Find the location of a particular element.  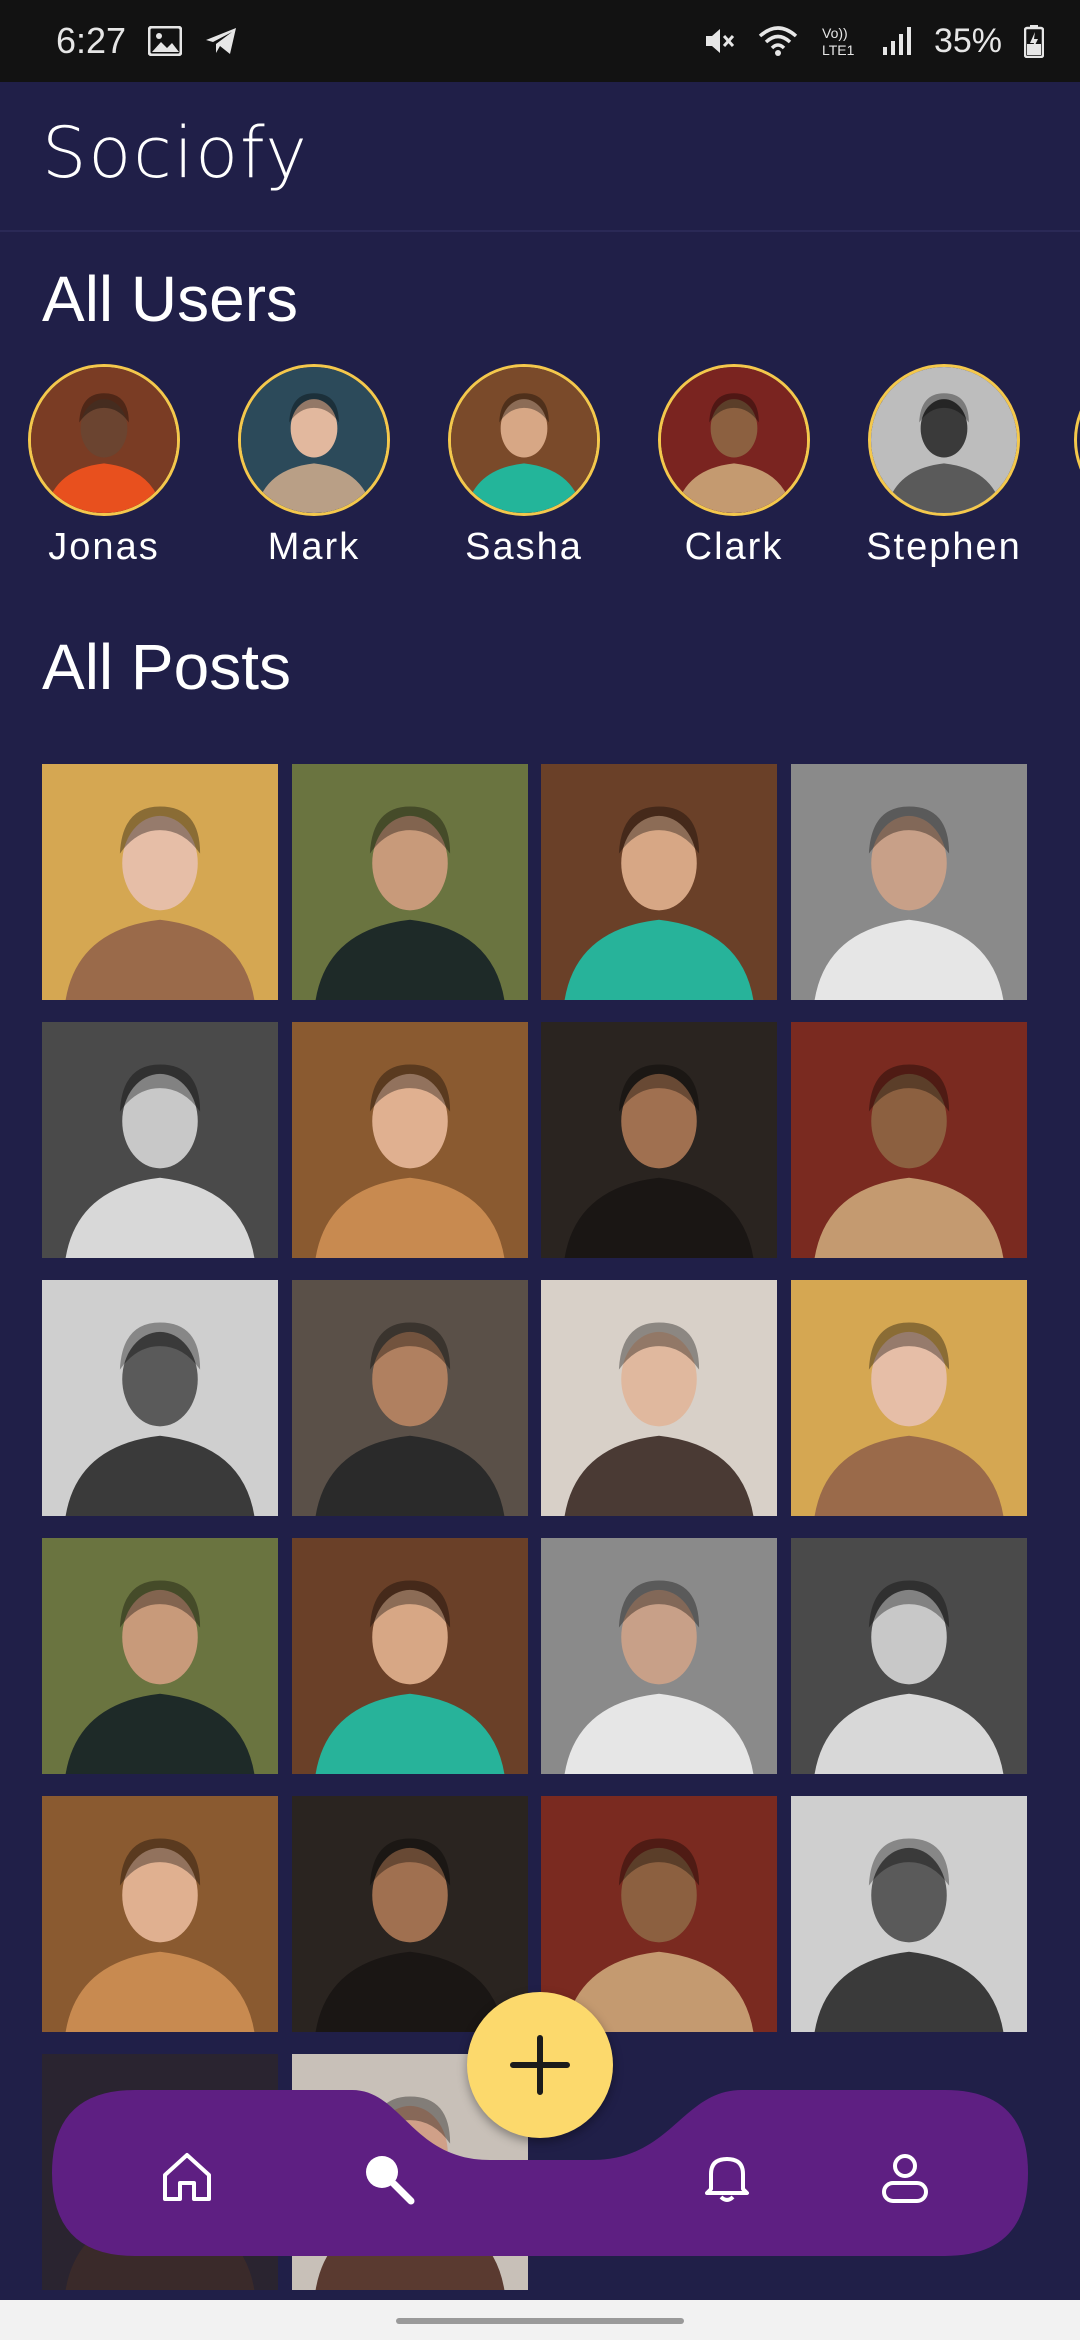

user-name: Stephen is located at coordinates (944, 547).